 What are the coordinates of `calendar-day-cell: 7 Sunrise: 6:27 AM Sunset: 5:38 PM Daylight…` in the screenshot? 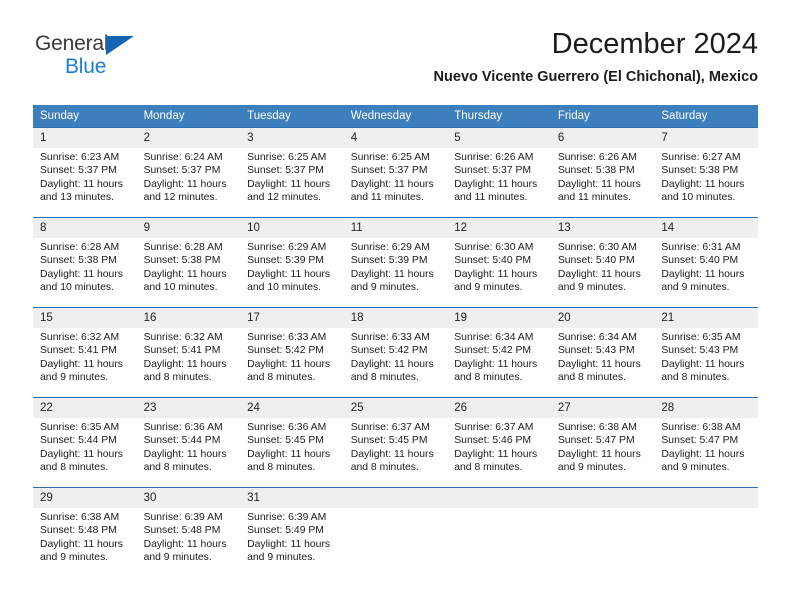 It's located at (706, 172).